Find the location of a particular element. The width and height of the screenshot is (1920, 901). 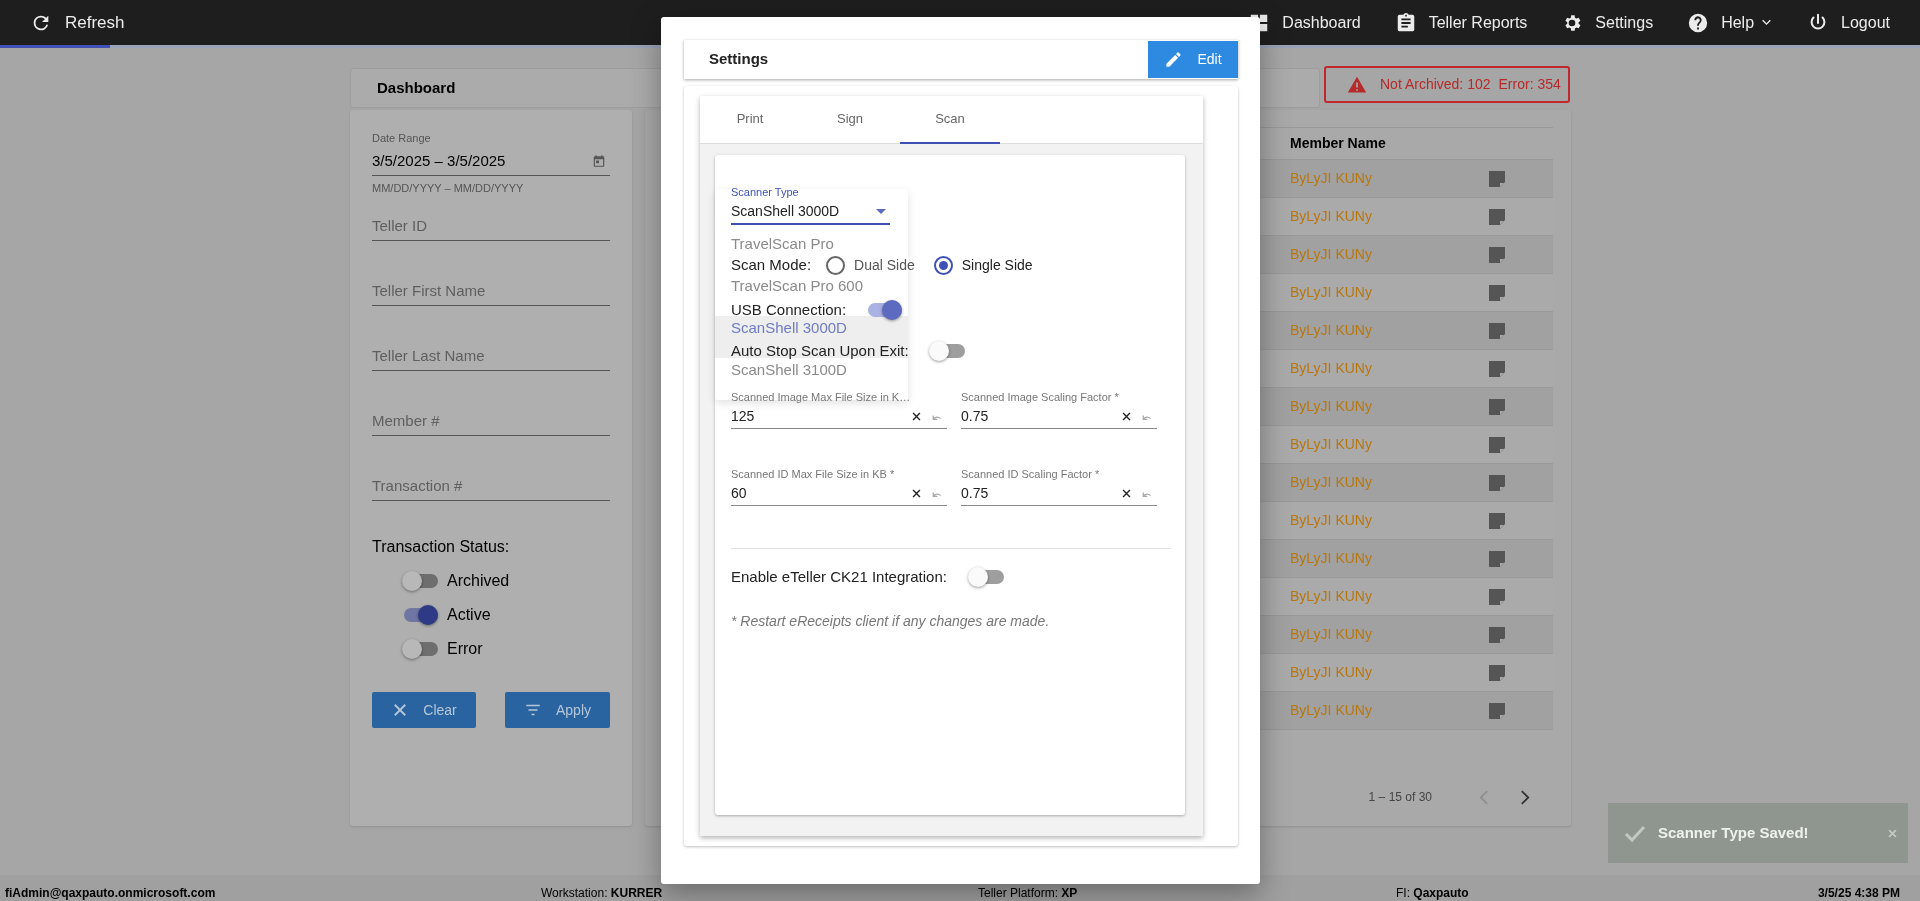

nav-link: Help is located at coordinates (1730, 22).